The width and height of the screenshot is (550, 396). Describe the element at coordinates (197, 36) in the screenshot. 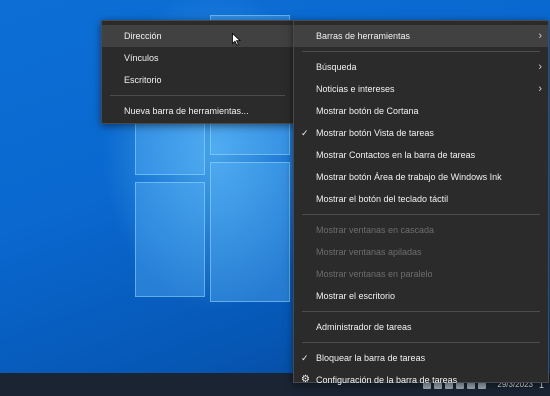

I see `submenu-item-address: Dirección` at that location.